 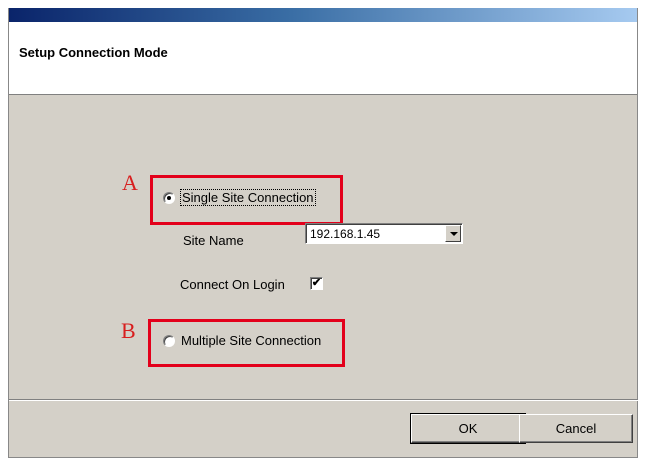 What do you see at coordinates (323, 400) in the screenshot?
I see `footer-divider` at bounding box center [323, 400].